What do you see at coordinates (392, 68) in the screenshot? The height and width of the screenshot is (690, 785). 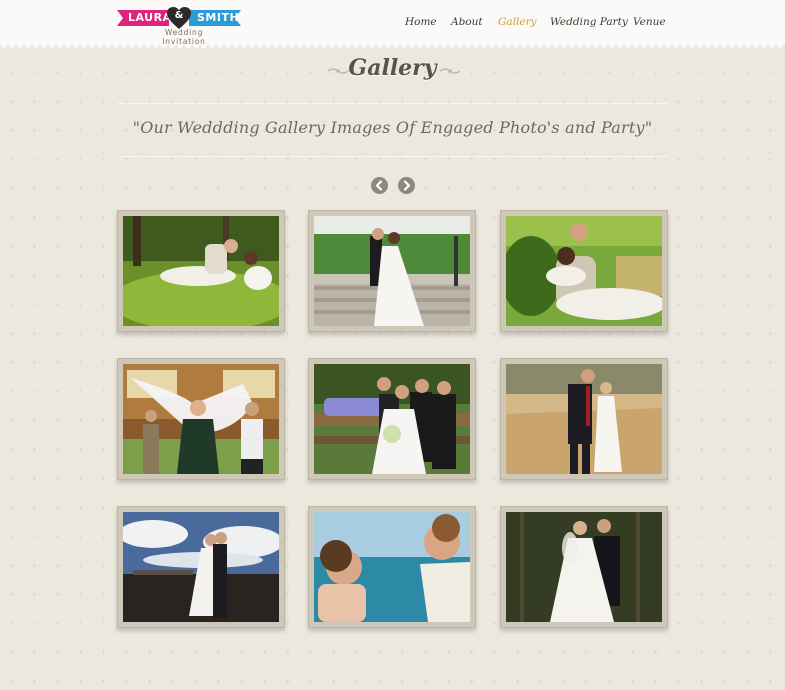 I see `page-title: Gallery` at bounding box center [392, 68].